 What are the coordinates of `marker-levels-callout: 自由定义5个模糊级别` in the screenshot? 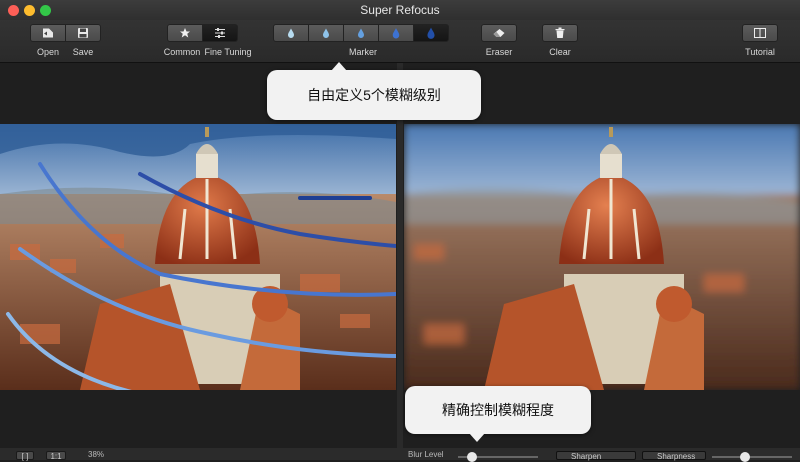 It's located at (374, 91).